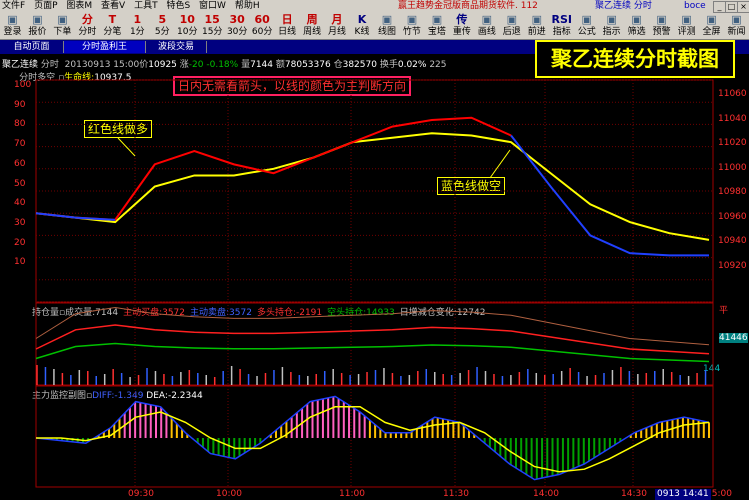 The width and height of the screenshot is (749, 500). I want to click on blue-annotation-pointer, so click(500, 164).